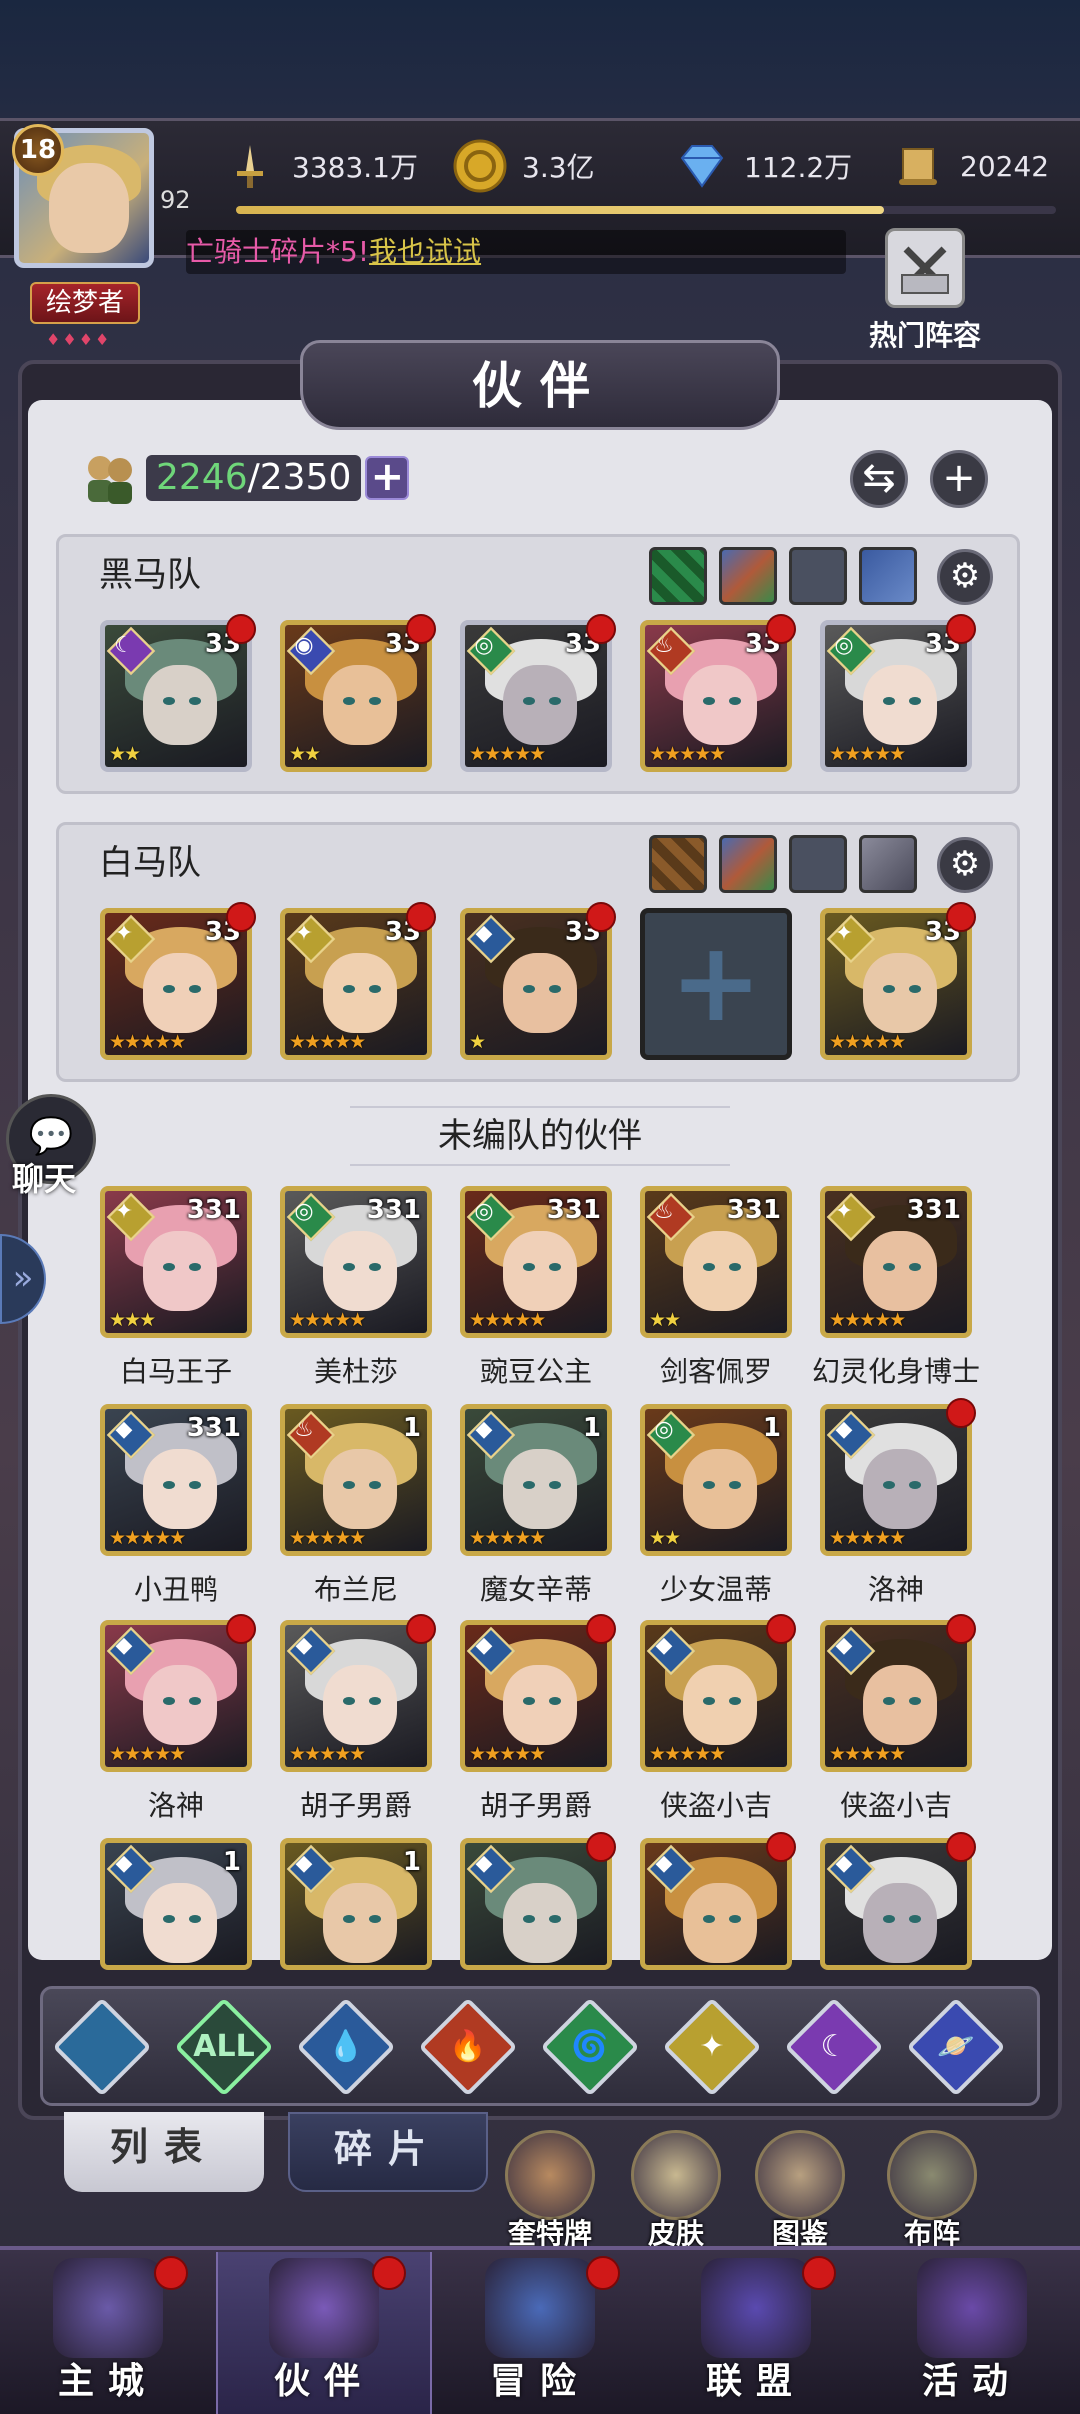  I want to click on hero-card: ♨ 33 ★★★★★, so click(716, 696).